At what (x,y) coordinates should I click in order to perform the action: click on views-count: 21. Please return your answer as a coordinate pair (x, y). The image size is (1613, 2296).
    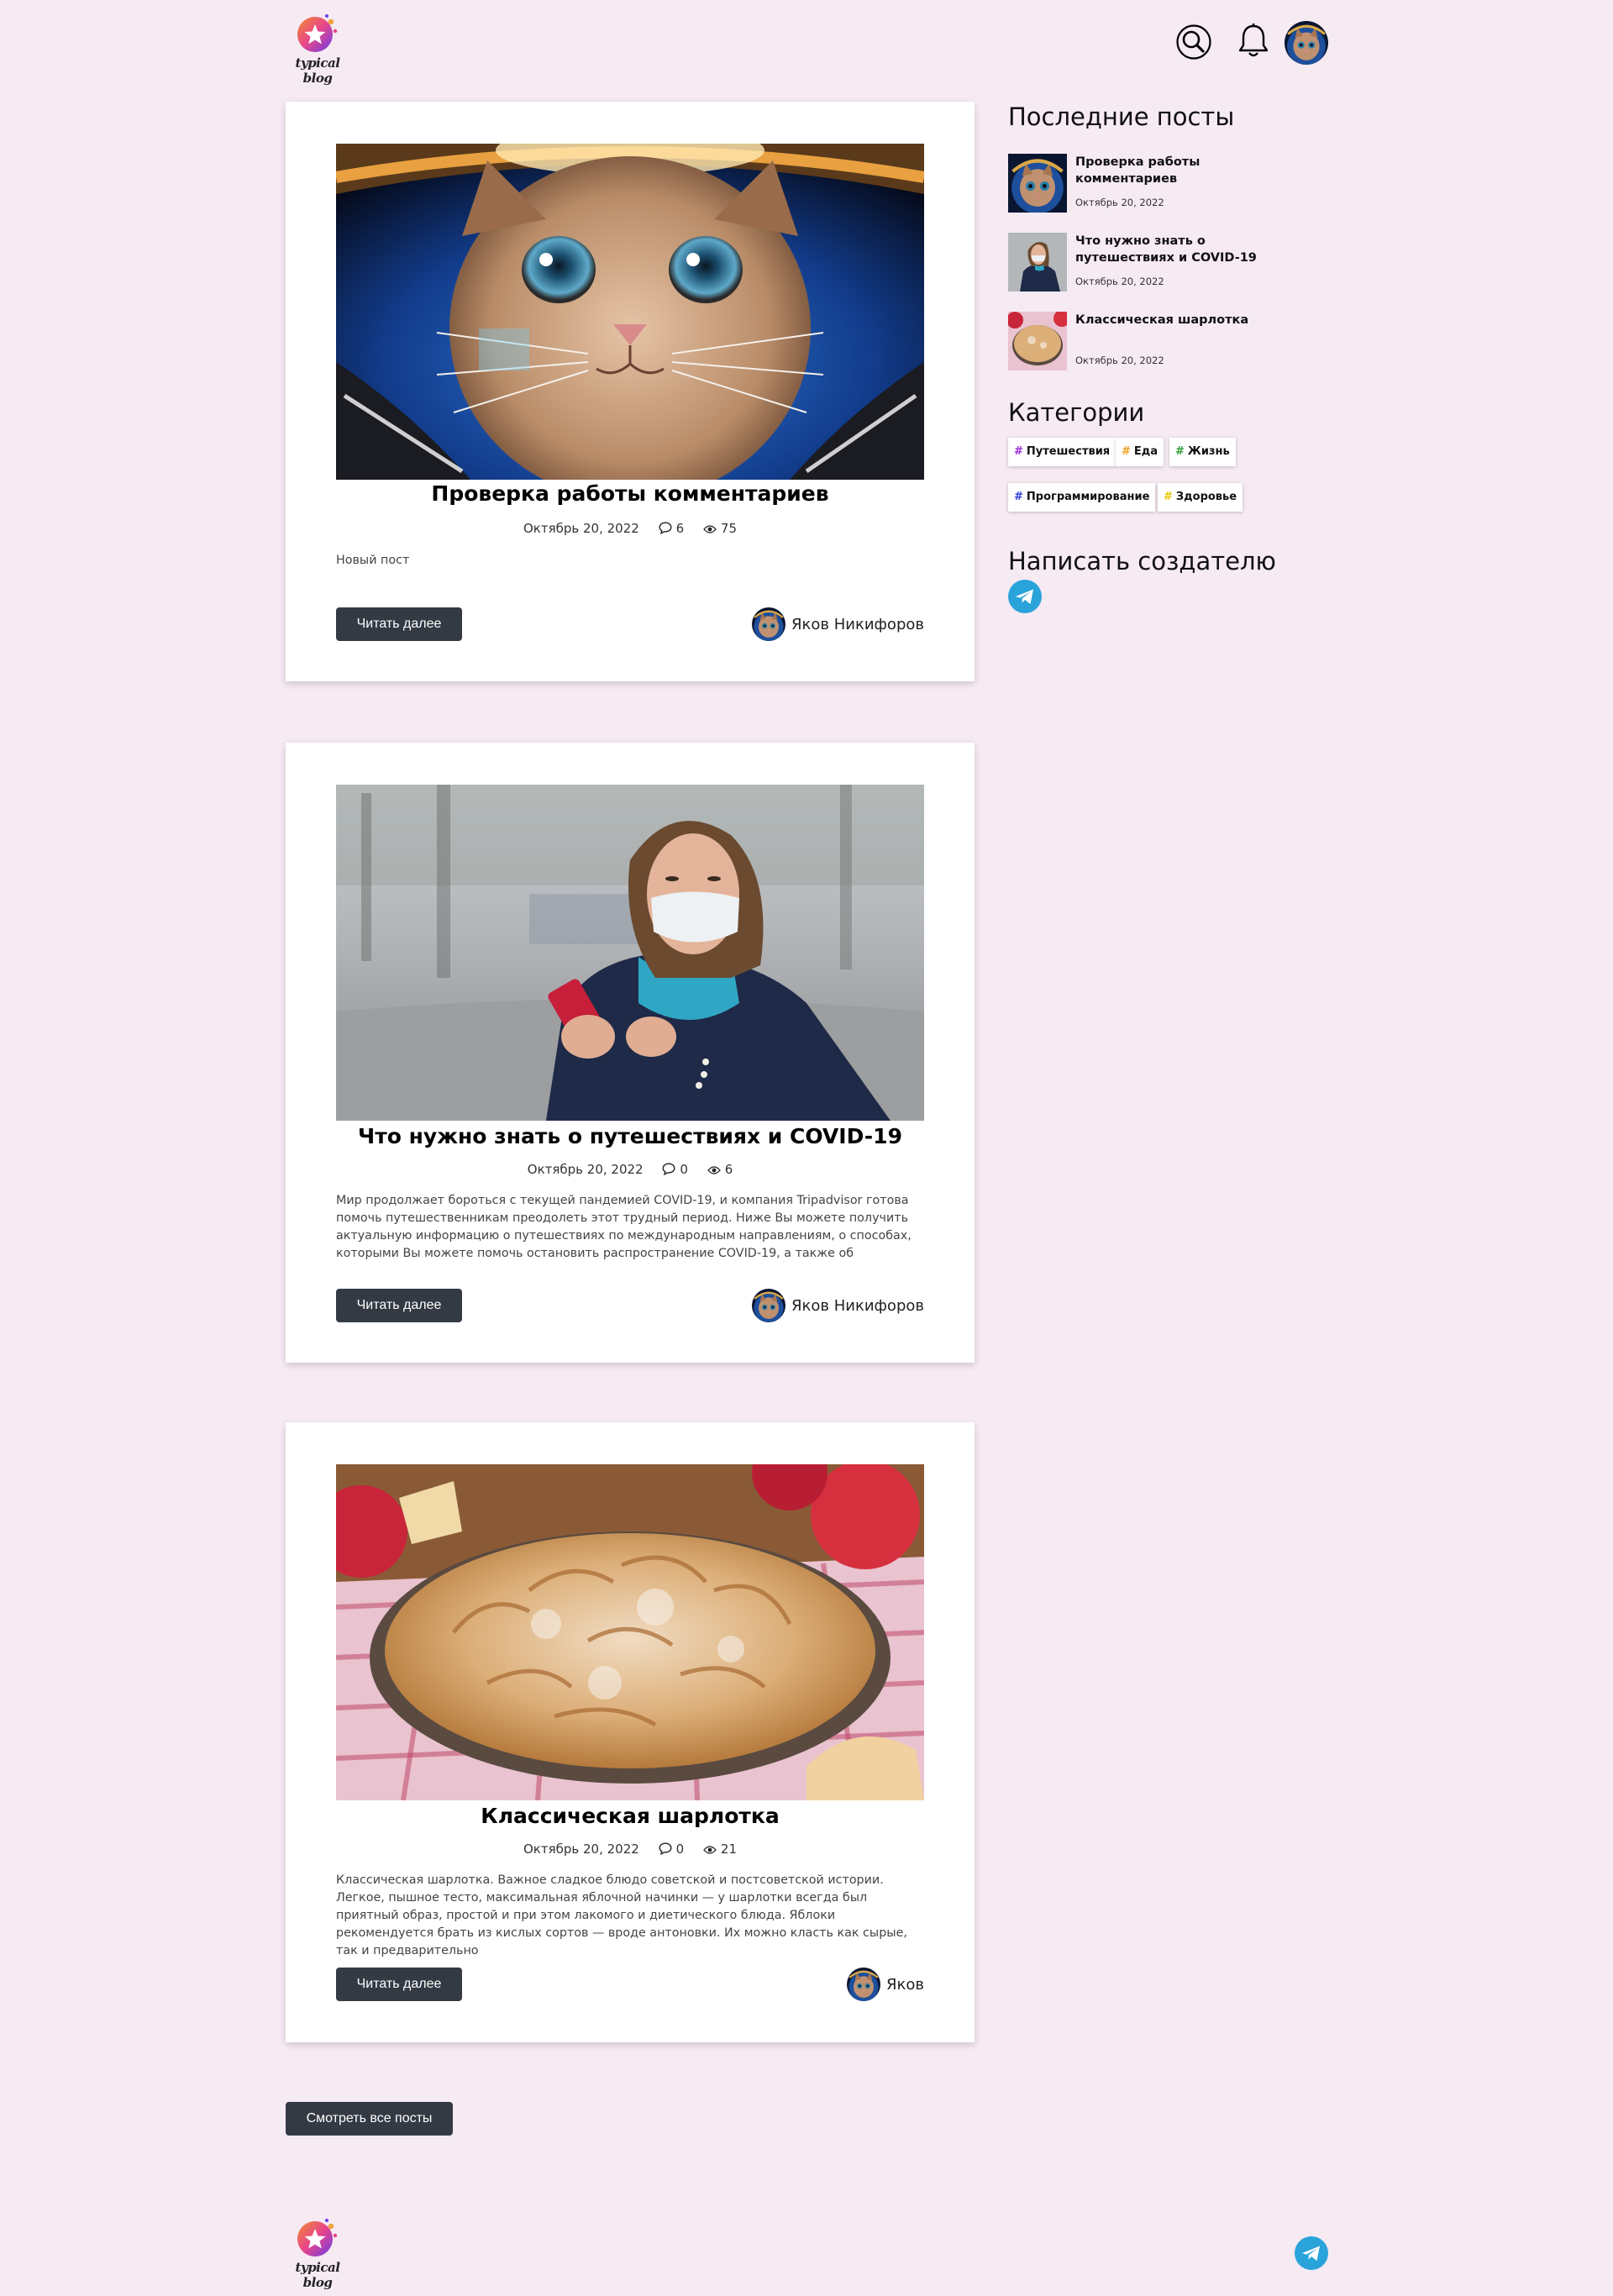
    Looking at the image, I should click on (720, 1849).